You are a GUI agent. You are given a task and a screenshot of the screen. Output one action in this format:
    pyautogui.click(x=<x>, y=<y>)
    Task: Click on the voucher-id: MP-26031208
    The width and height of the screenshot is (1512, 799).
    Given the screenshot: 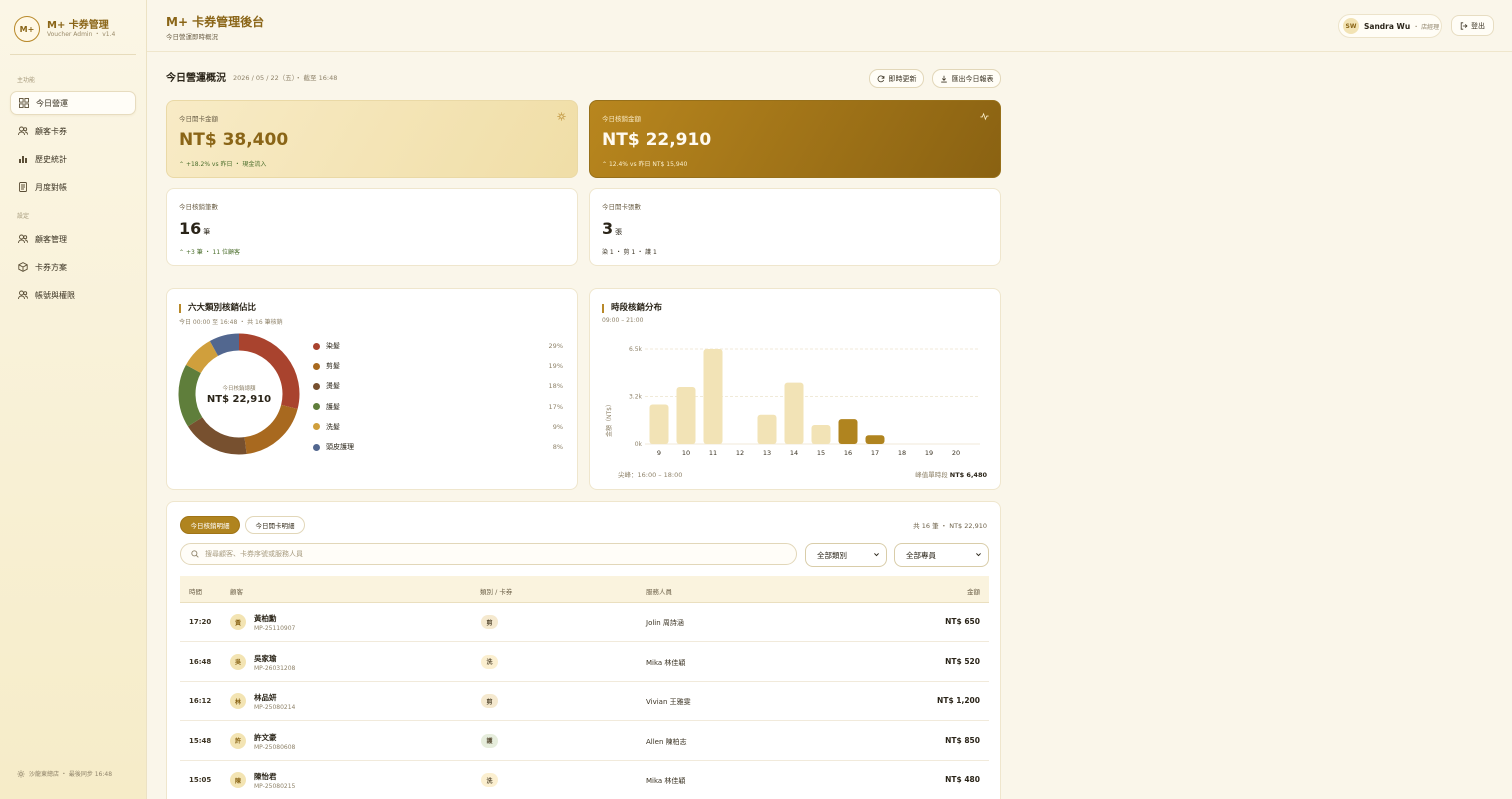 What is the action you would take?
    pyautogui.click(x=275, y=668)
    